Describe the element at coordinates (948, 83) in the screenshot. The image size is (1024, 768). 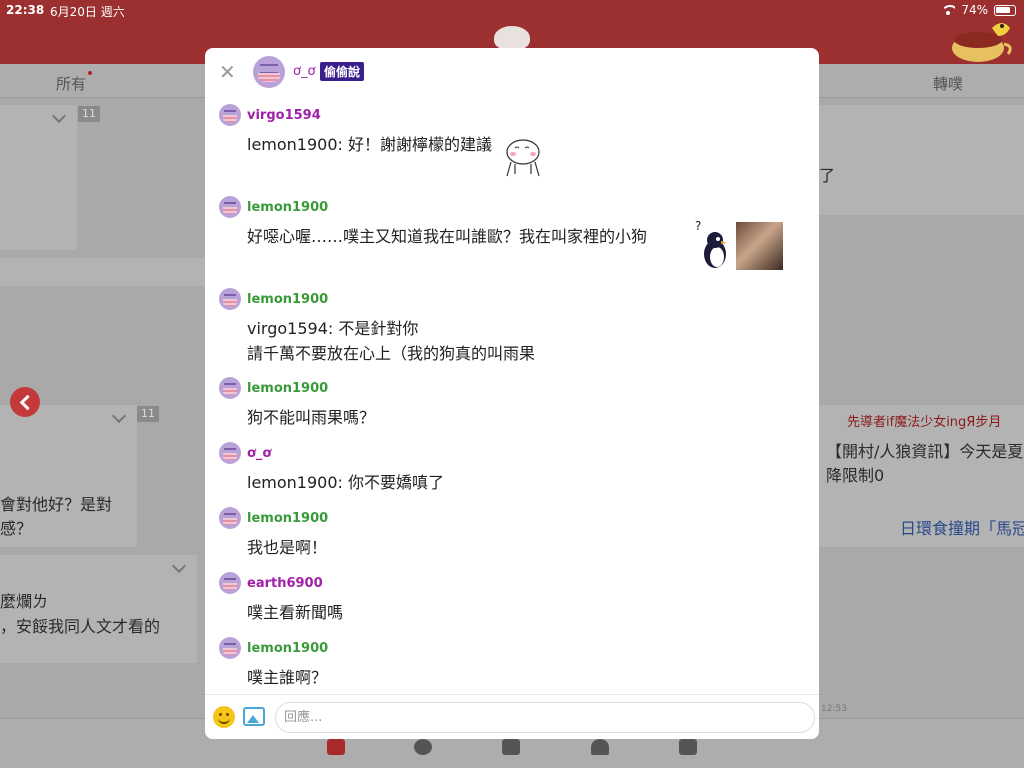
I see `tab-replurk: 轉噗` at that location.